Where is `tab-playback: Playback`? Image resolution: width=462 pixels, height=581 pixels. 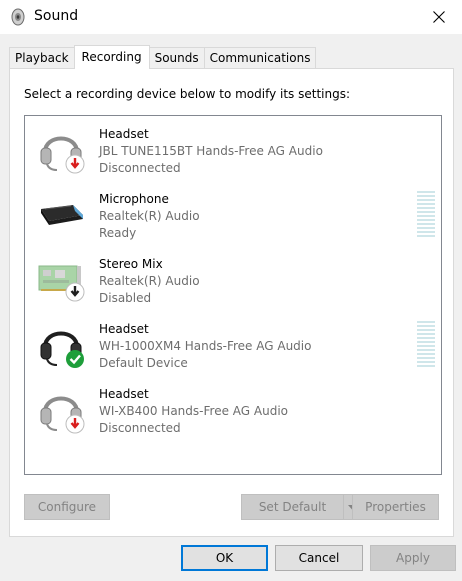
tab-playback: Playback is located at coordinates (42, 57).